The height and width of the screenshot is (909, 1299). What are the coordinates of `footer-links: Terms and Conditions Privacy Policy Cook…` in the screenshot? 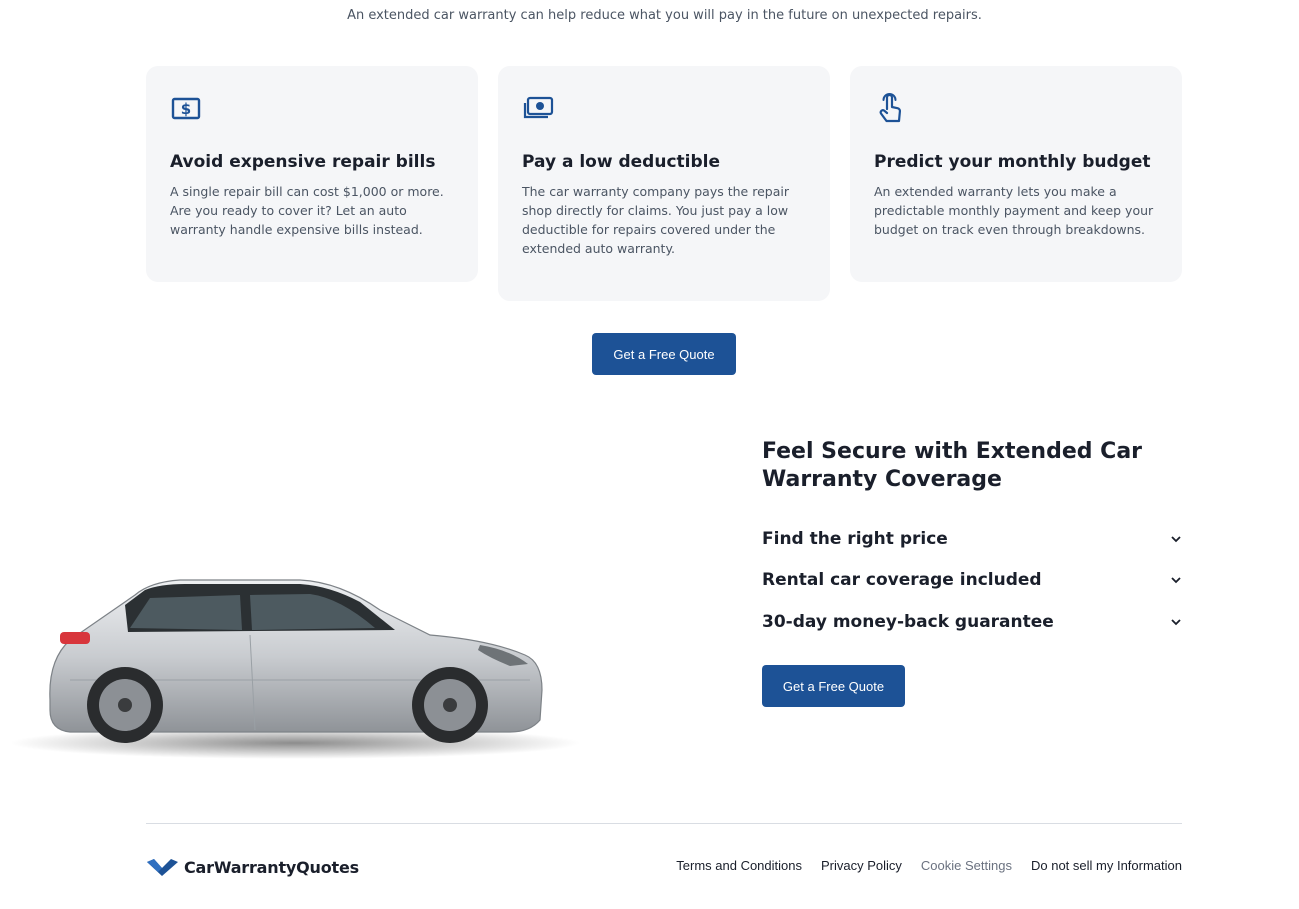 It's located at (929, 865).